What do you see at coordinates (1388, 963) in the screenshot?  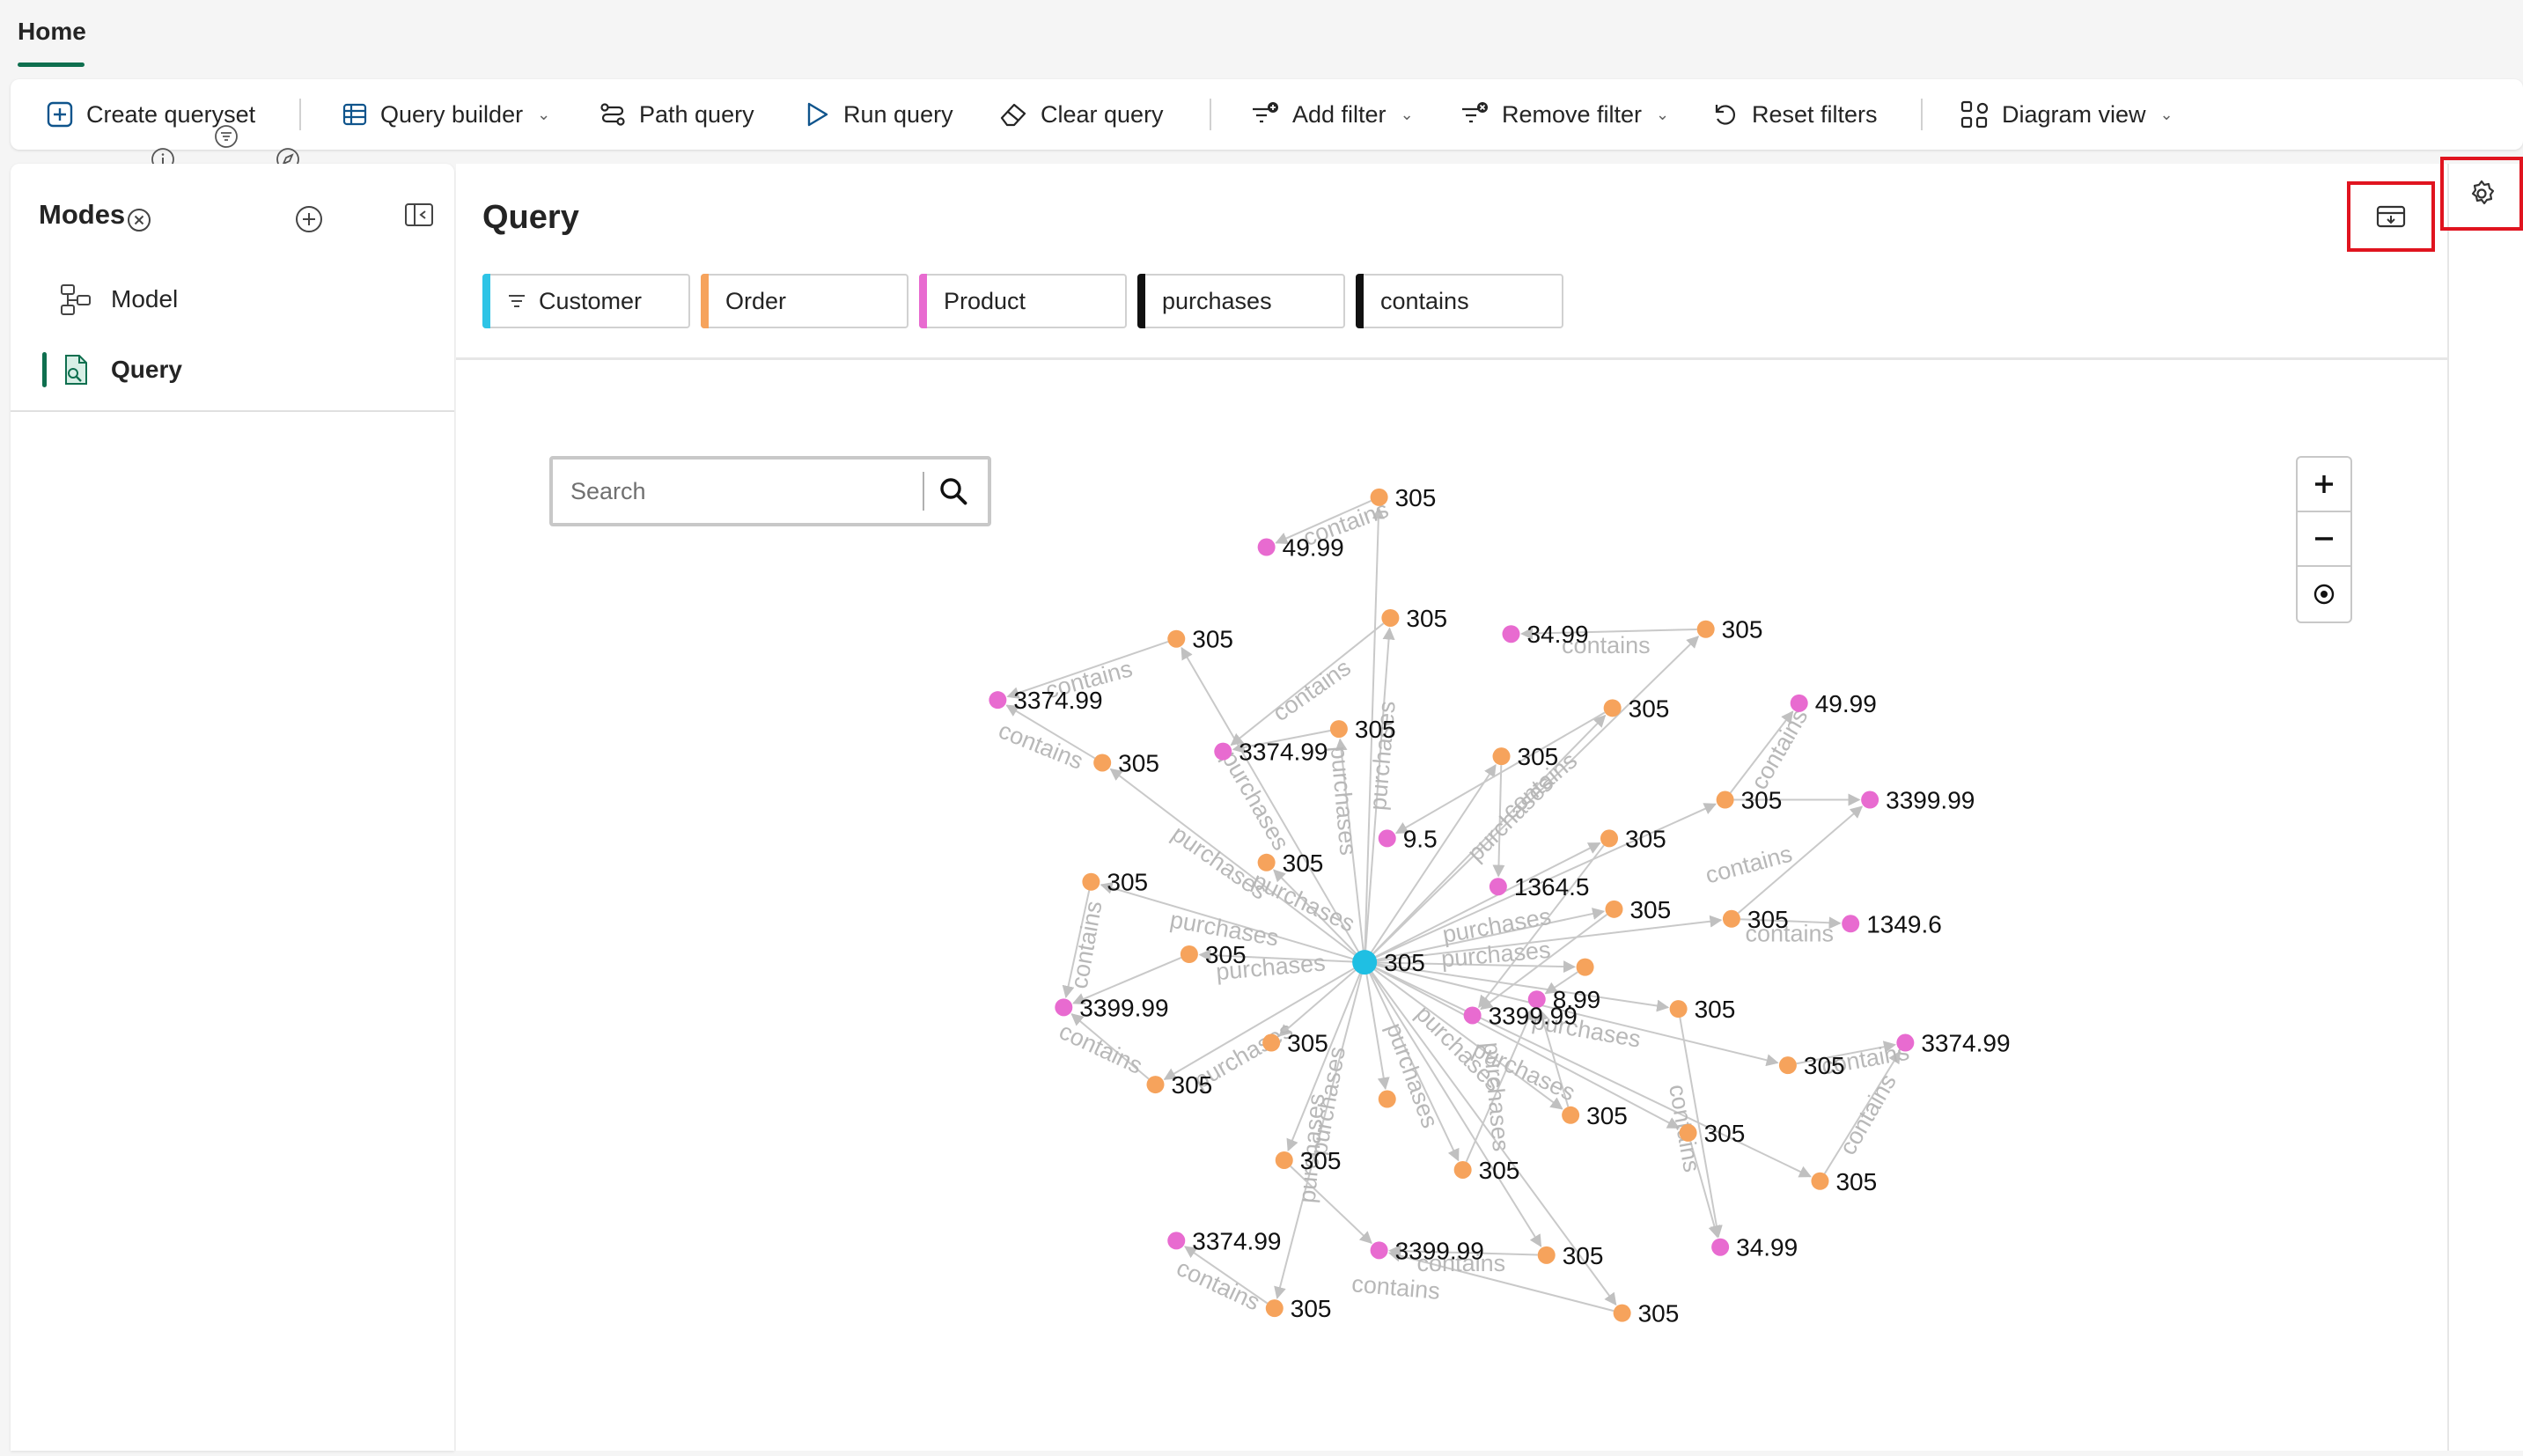 I see `graph-node-customer: 305` at bounding box center [1388, 963].